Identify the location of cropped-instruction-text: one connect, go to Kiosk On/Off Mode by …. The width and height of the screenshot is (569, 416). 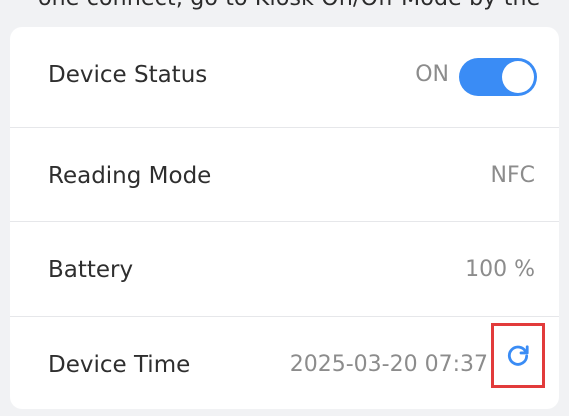
(284, 7).